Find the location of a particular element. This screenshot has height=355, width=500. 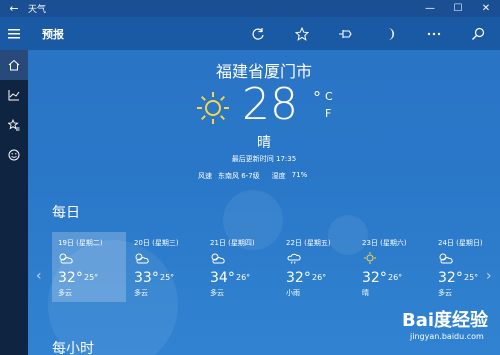

hourly-section-title: 每小时 is located at coordinates (73, 348).